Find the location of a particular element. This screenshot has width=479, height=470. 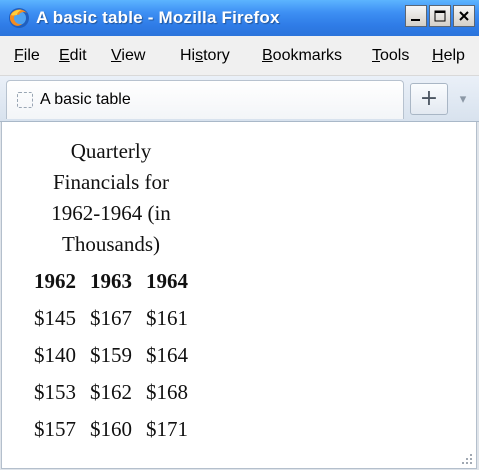

maximize-button is located at coordinates (440, 16).